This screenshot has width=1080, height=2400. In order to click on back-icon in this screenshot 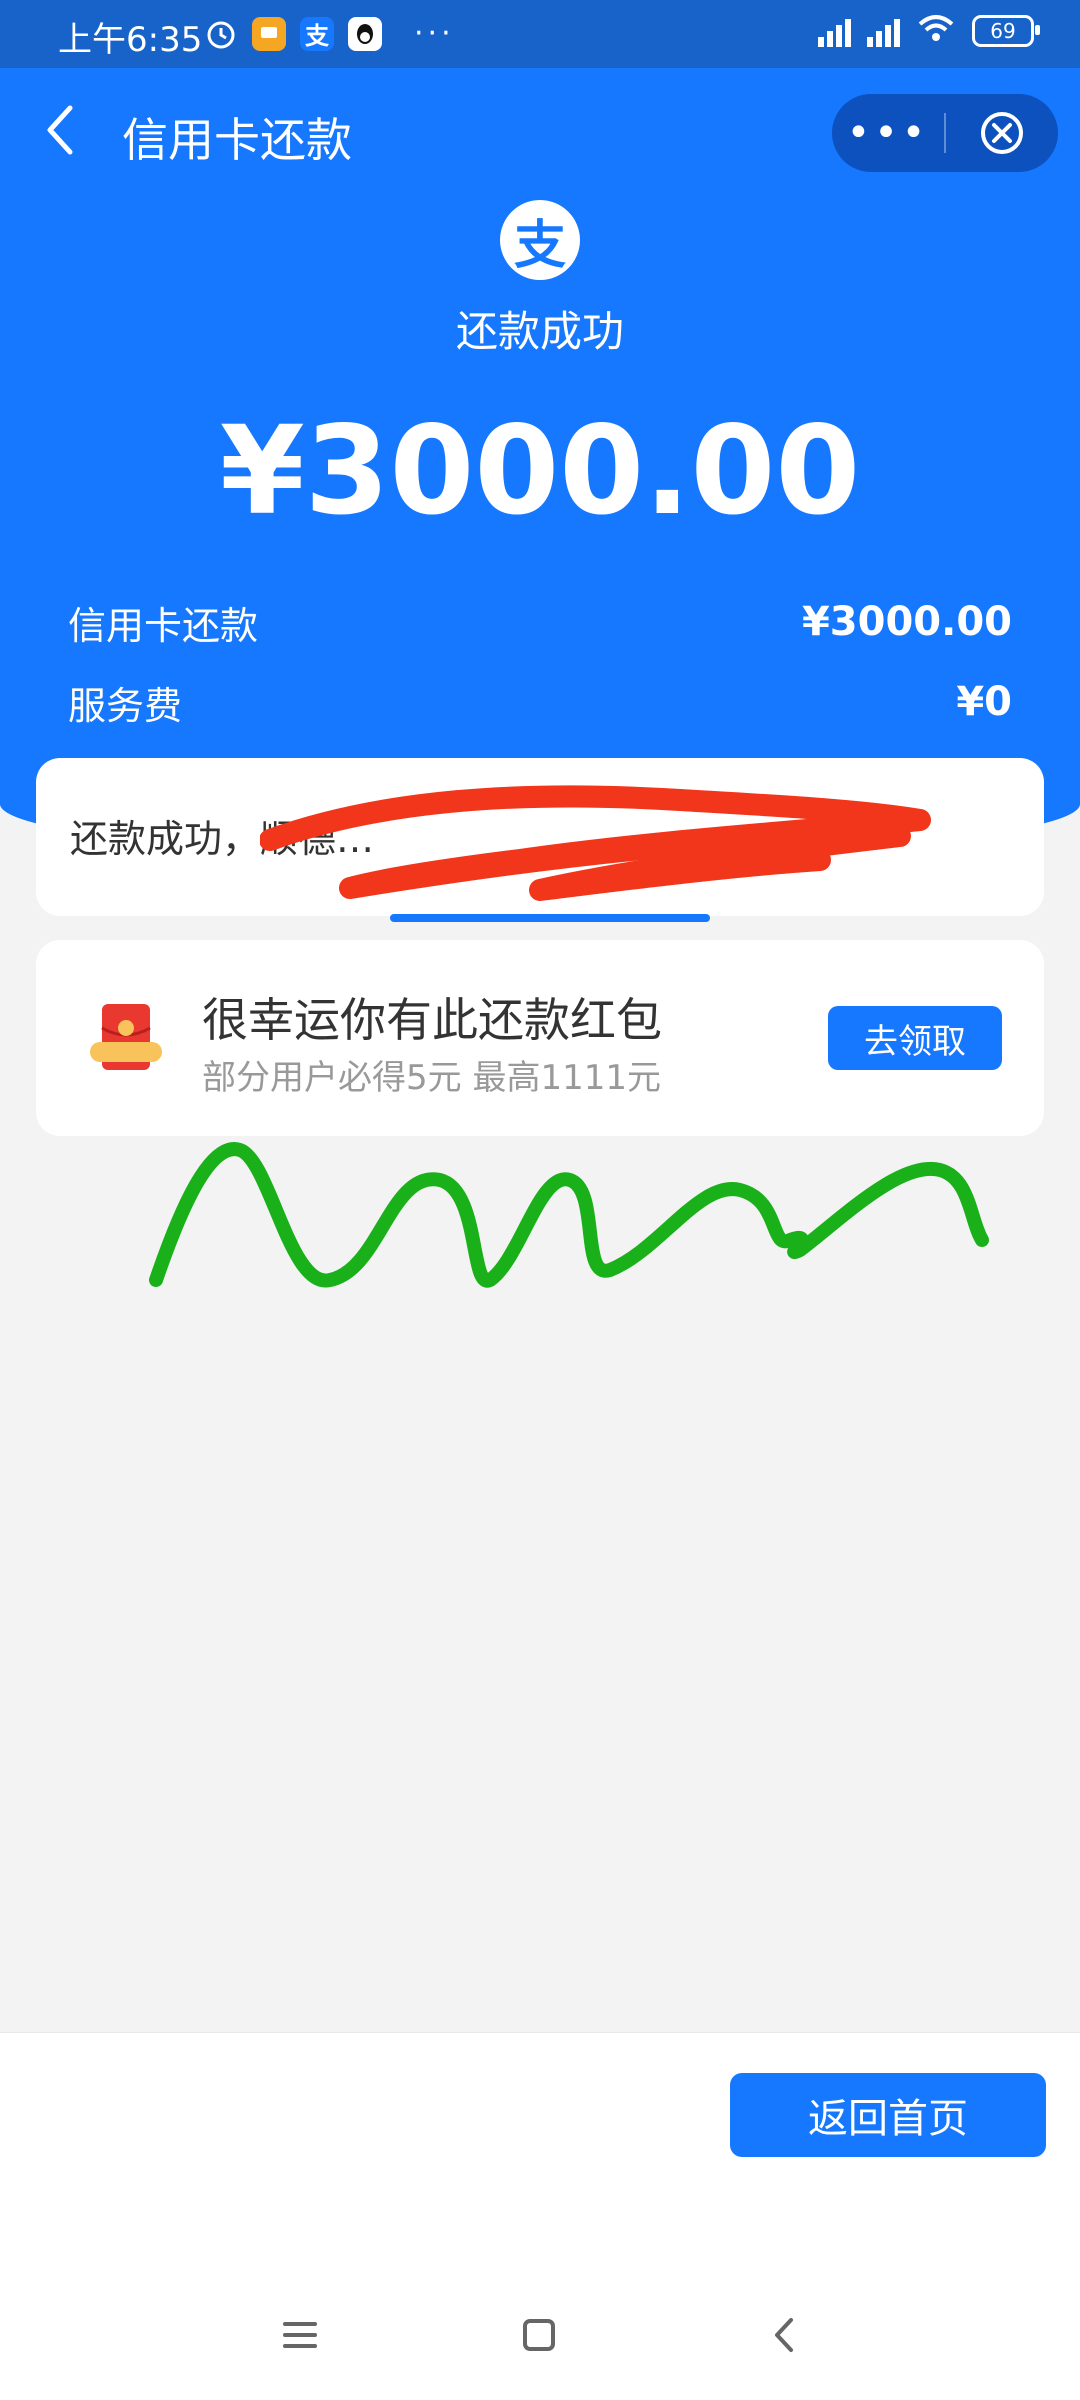, I will do `click(62, 130)`.